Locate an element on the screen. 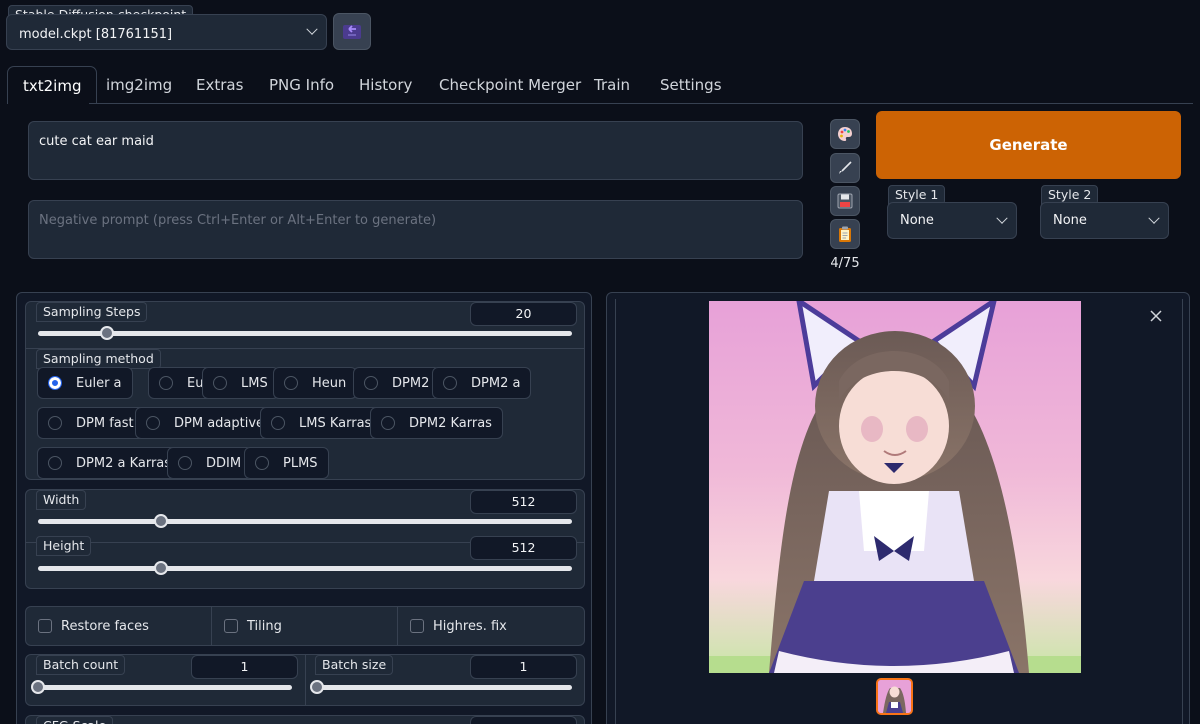 The width and height of the screenshot is (1200, 724). radio-plms: PLMS is located at coordinates (286, 463).